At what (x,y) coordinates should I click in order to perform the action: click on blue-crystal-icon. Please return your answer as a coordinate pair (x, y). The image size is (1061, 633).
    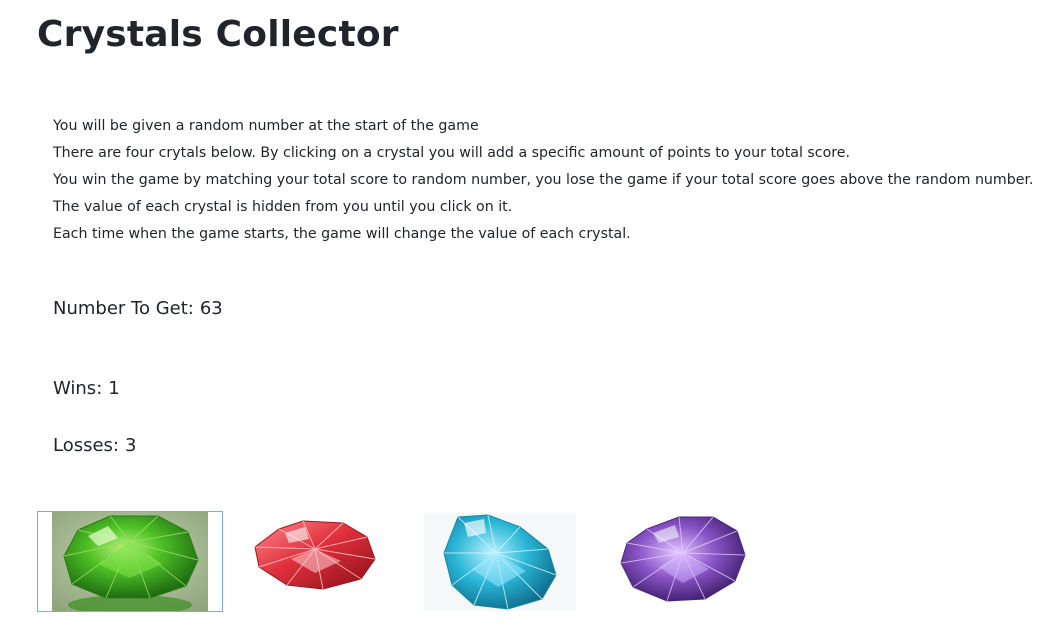
    Looking at the image, I should click on (500, 562).